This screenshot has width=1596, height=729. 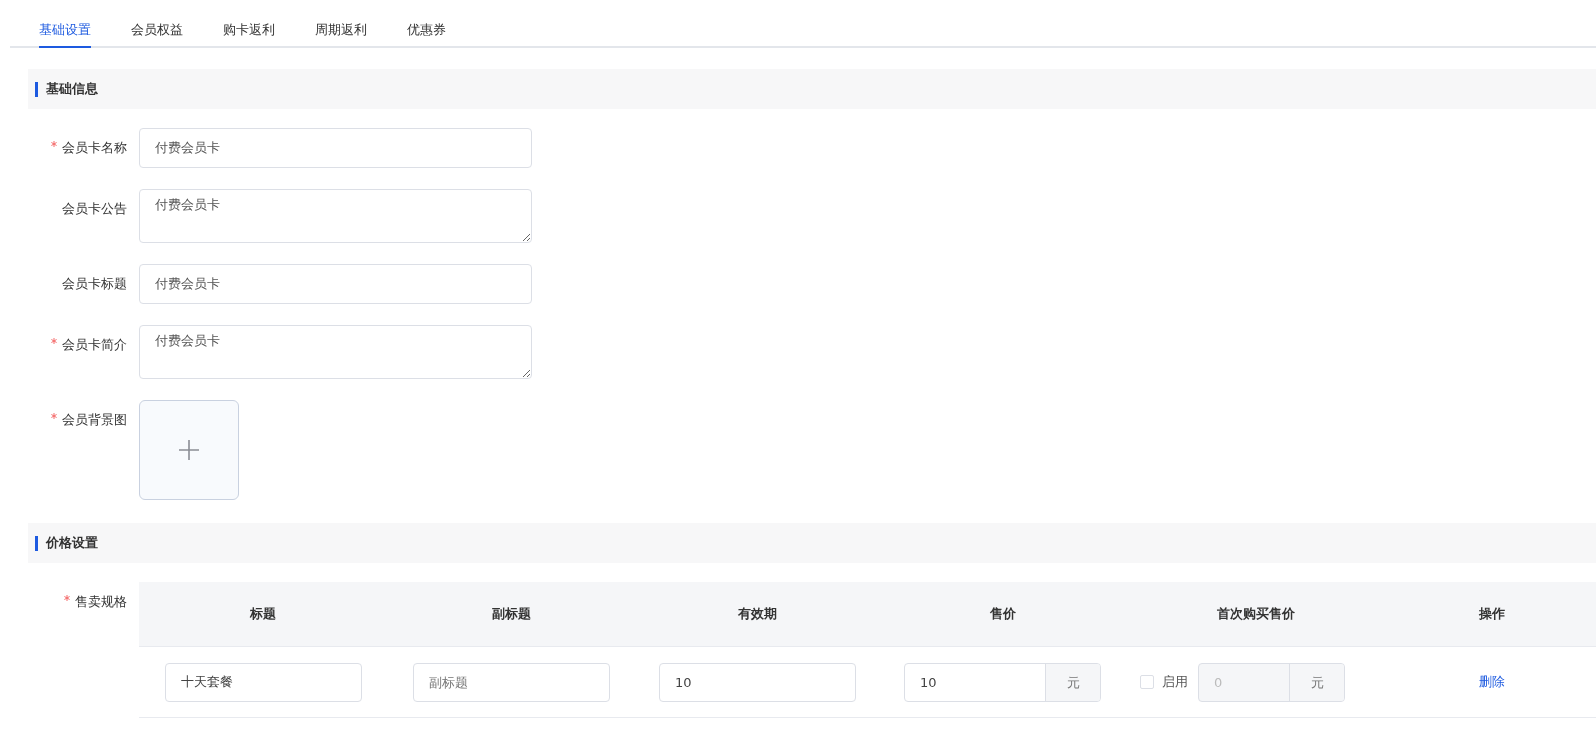 What do you see at coordinates (511, 613) in the screenshot?
I see `column-header: 副标题` at bounding box center [511, 613].